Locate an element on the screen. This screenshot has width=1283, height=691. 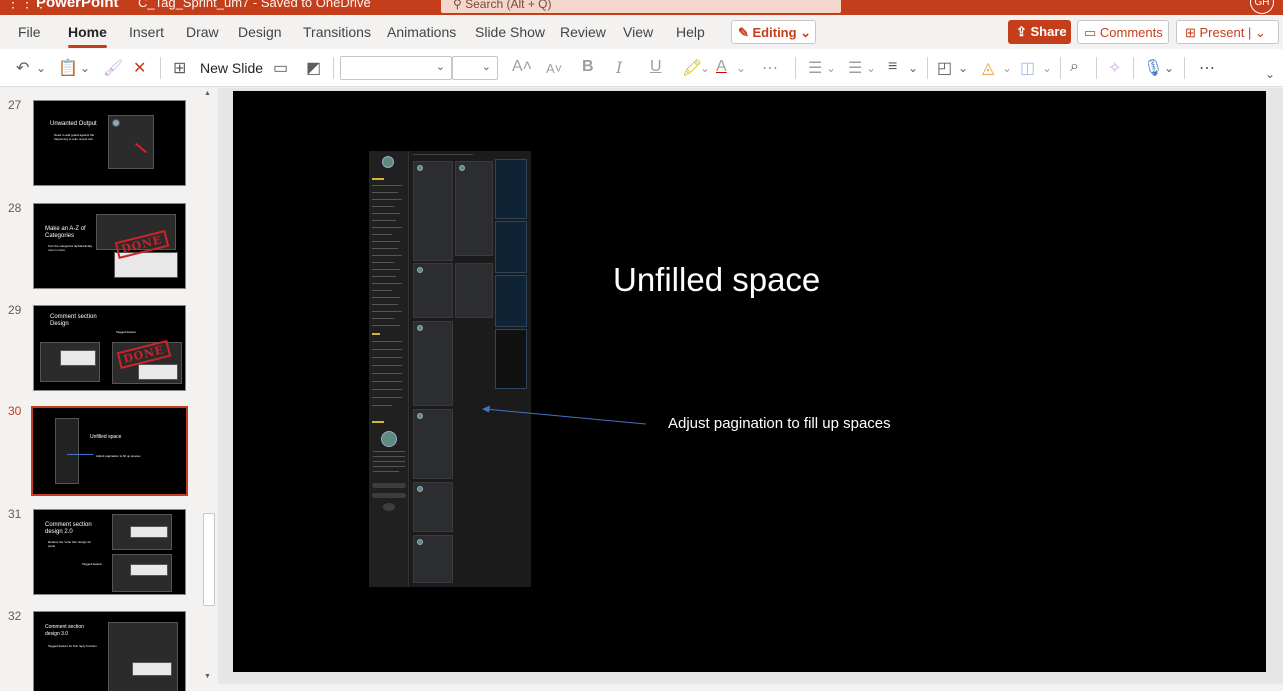
tab-view: View is located at coordinates (638, 32).